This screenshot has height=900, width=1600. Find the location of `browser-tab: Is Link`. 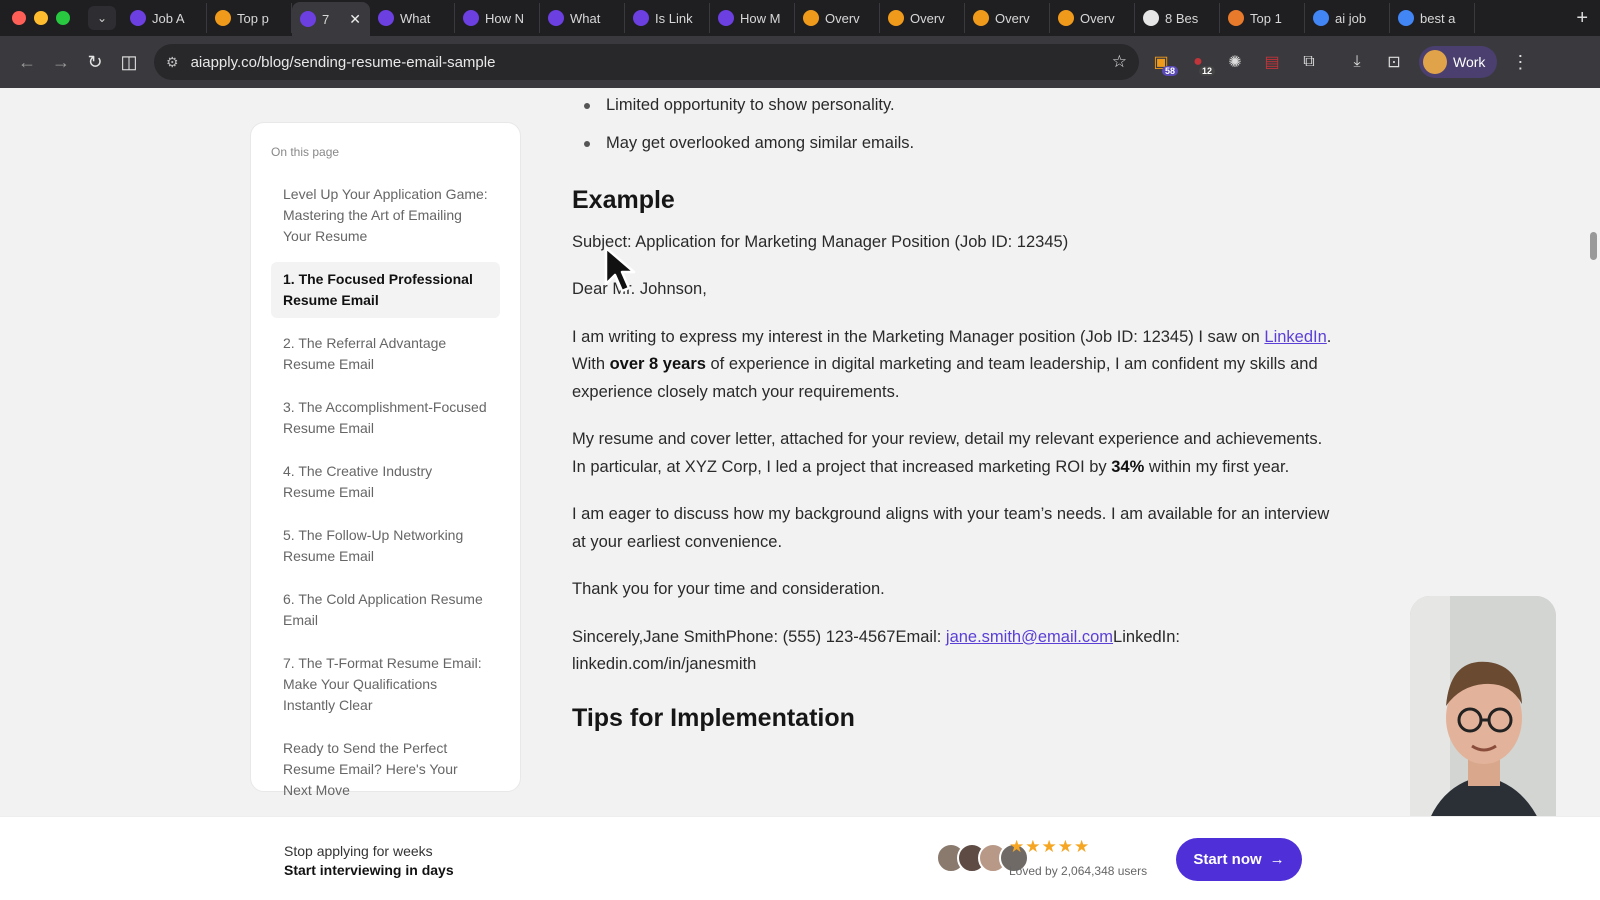

browser-tab: Is Link is located at coordinates (667, 18).